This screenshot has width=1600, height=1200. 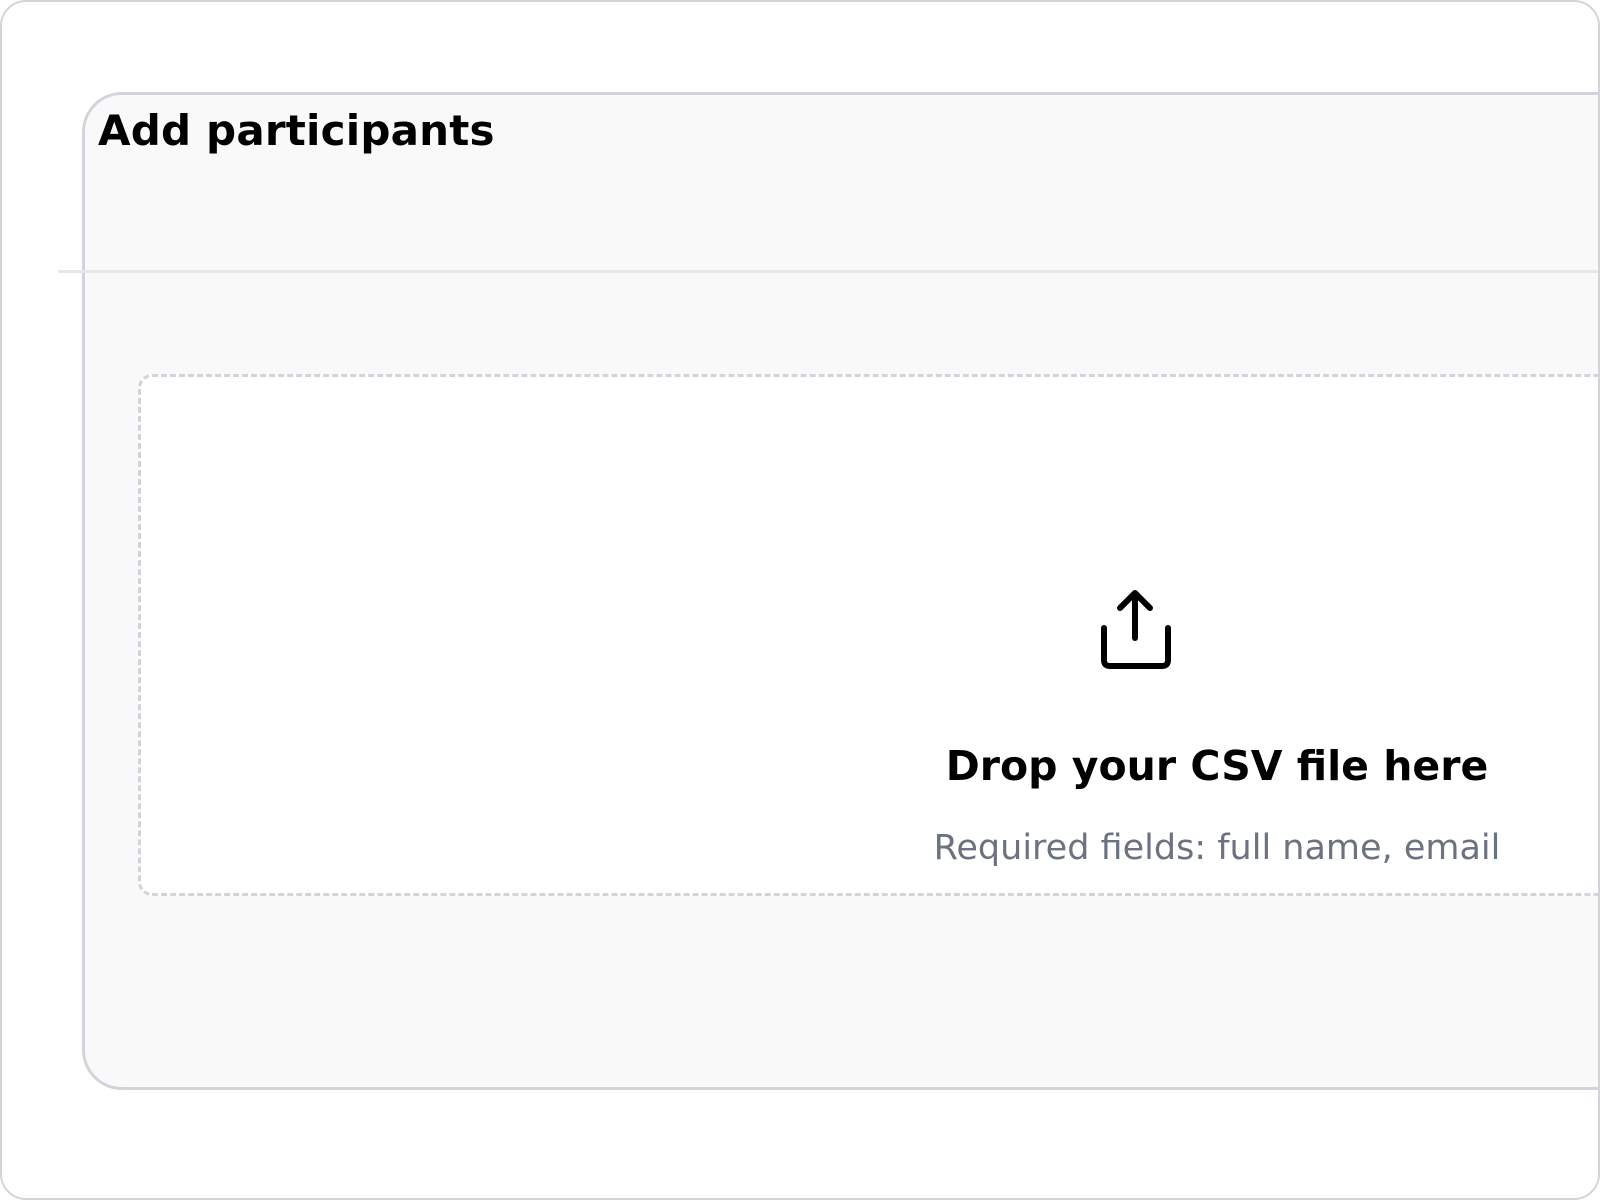 What do you see at coordinates (1217, 848) in the screenshot?
I see `dropzone-hint: Required fields: full name, email` at bounding box center [1217, 848].